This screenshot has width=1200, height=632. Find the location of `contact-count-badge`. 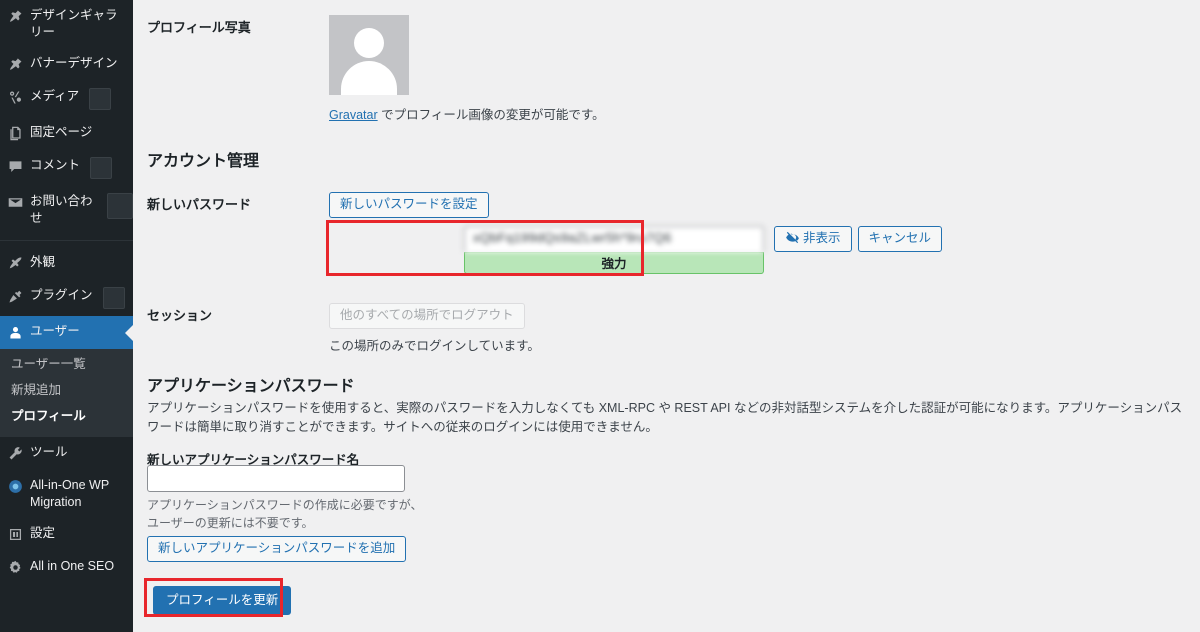

contact-count-badge is located at coordinates (120, 206).